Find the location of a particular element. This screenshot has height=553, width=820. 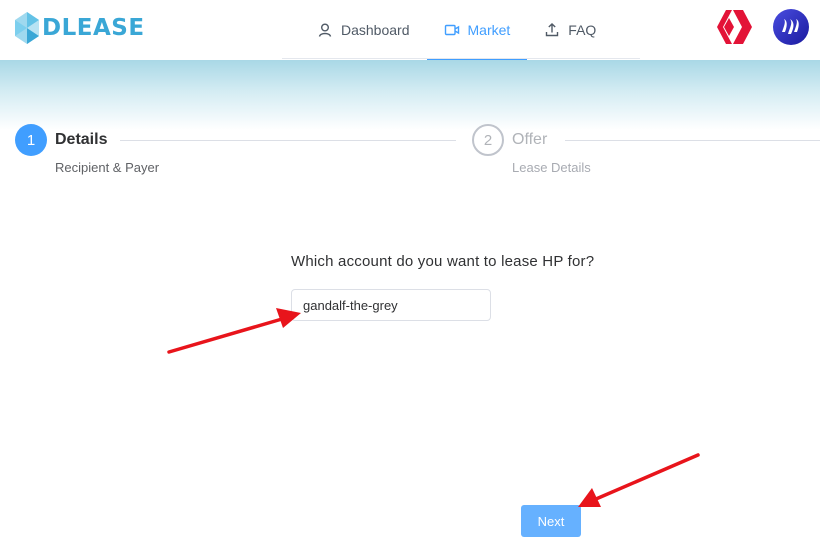

nav-dashboard-label: Dashboard is located at coordinates (375, 30).